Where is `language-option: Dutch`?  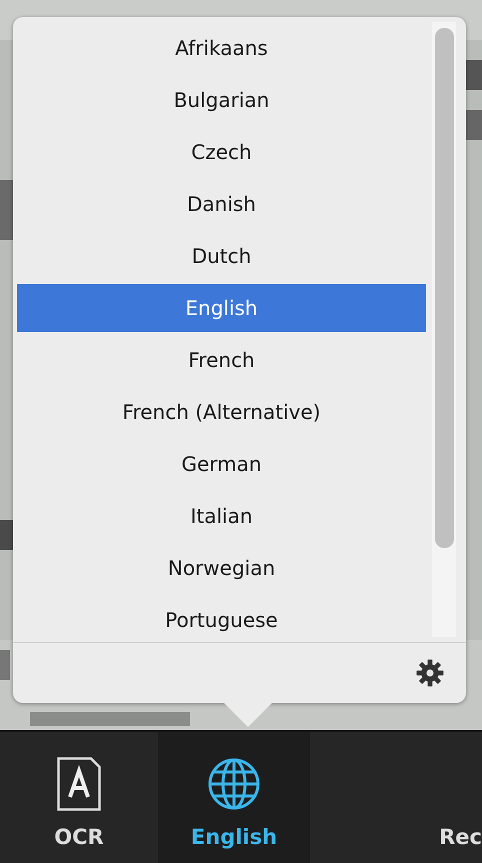 language-option: Dutch is located at coordinates (221, 256).